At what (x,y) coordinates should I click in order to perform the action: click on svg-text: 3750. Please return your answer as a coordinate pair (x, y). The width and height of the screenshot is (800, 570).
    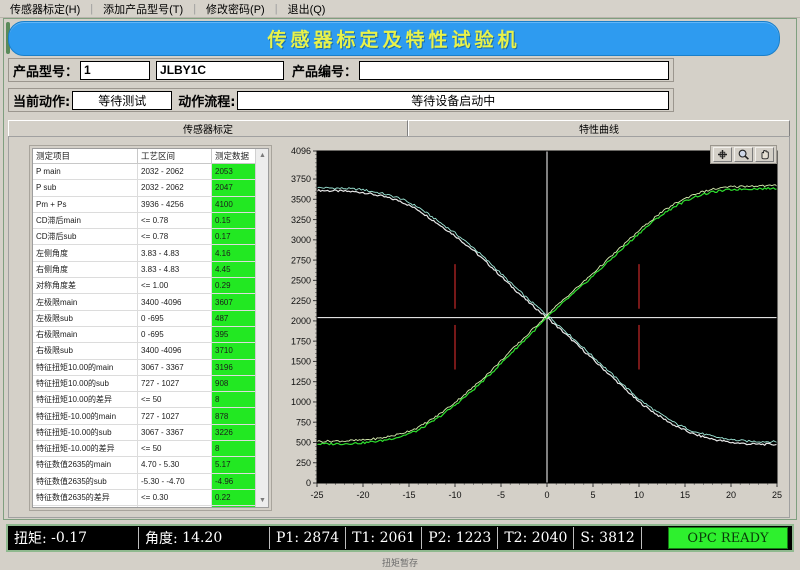
    Looking at the image, I should click on (301, 179).